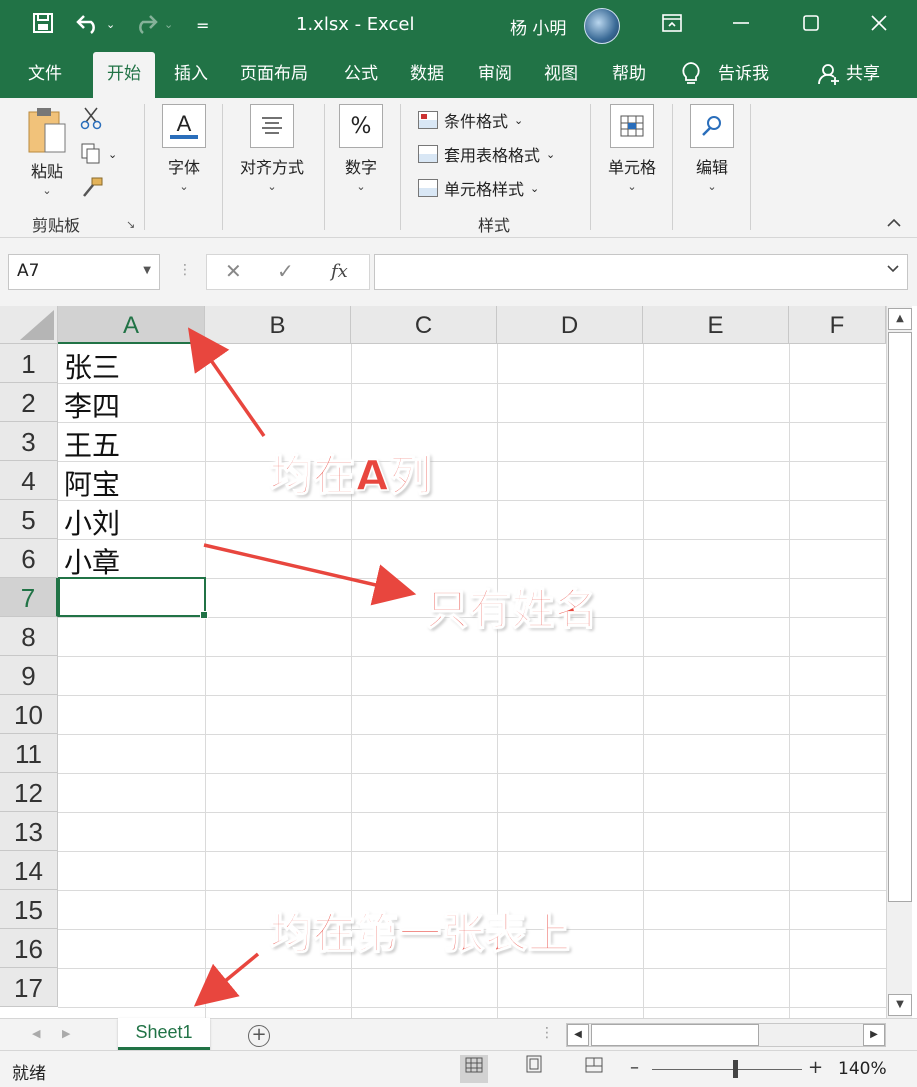 This screenshot has width=917, height=1087. Describe the element at coordinates (92, 483) in the screenshot. I see `cell-a4: 阿宝` at that location.